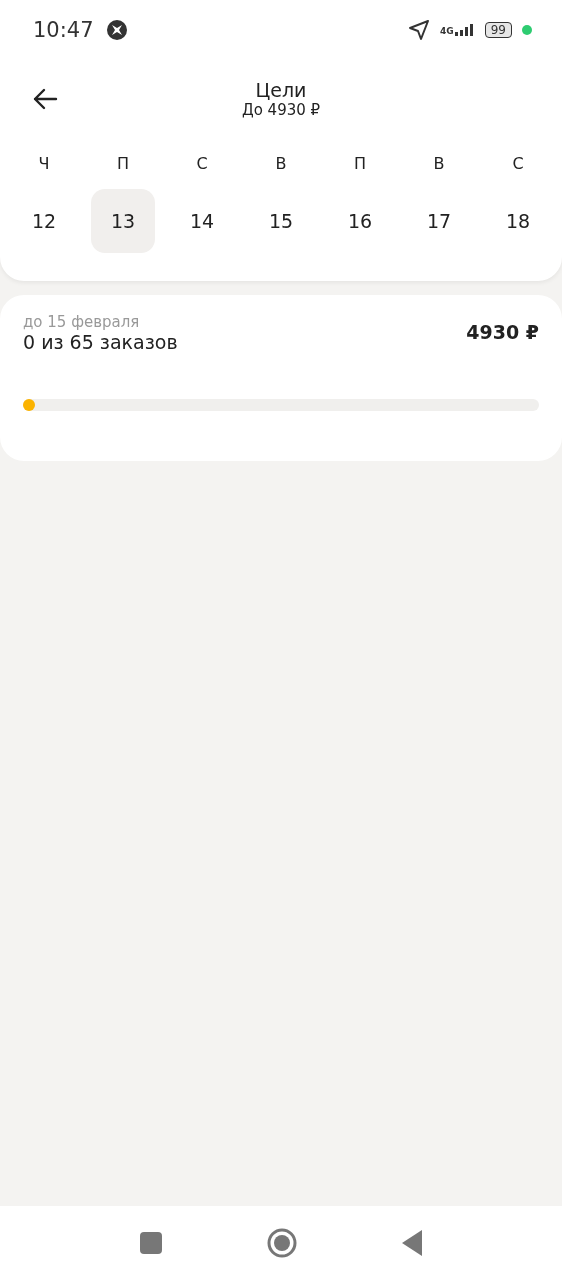 Image resolution: width=562 pixels, height=1280 pixels. What do you see at coordinates (502, 332) in the screenshot?
I see `goal-amount: 4930 ₽` at bounding box center [502, 332].